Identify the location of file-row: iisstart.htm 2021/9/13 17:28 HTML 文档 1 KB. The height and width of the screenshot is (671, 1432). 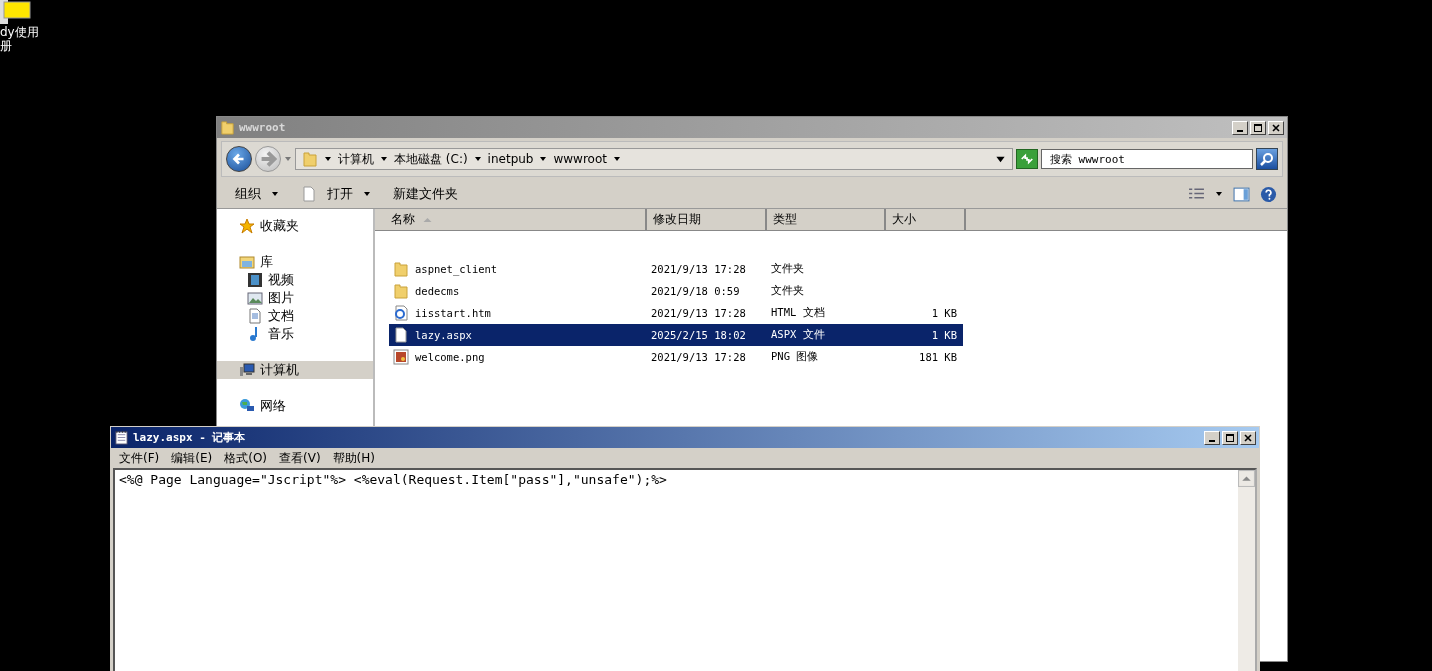
(676, 313).